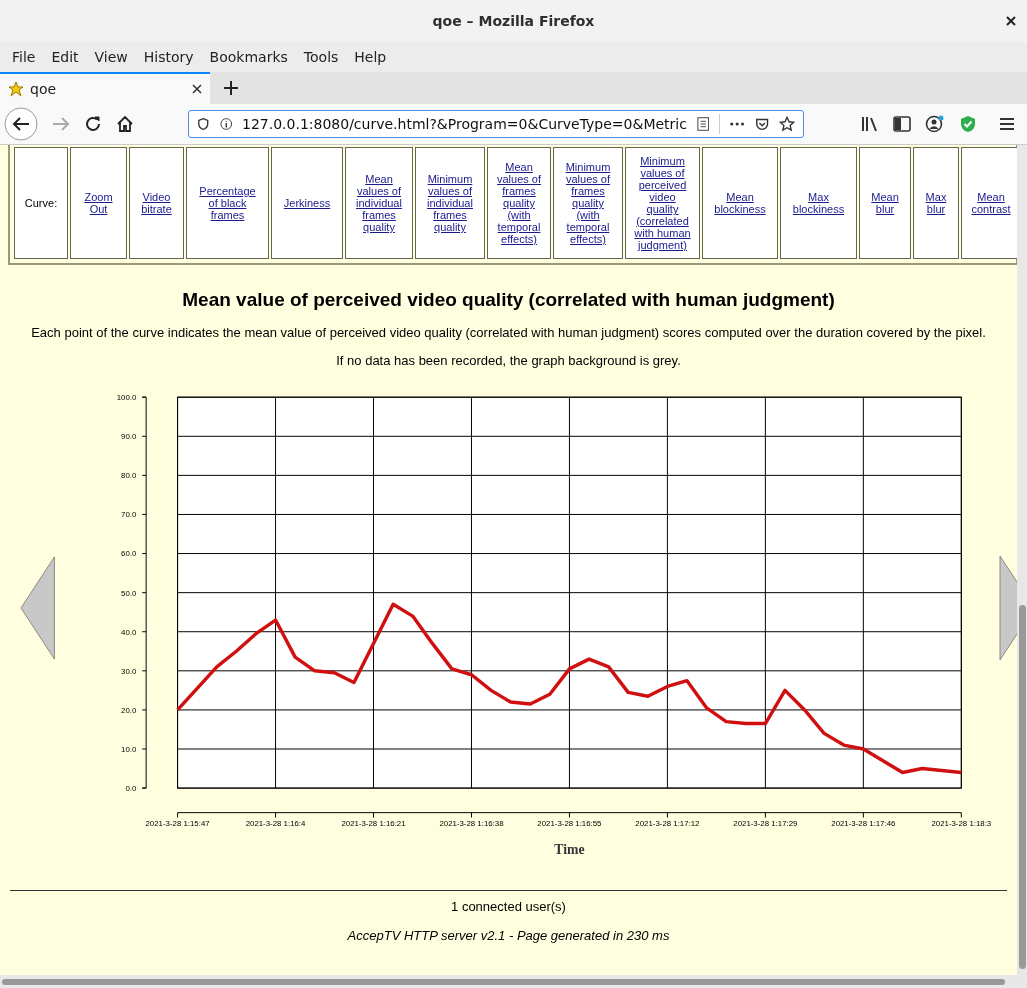 The image size is (1027, 988). Describe the element at coordinates (21, 124) in the screenshot. I see `back-icon` at that location.